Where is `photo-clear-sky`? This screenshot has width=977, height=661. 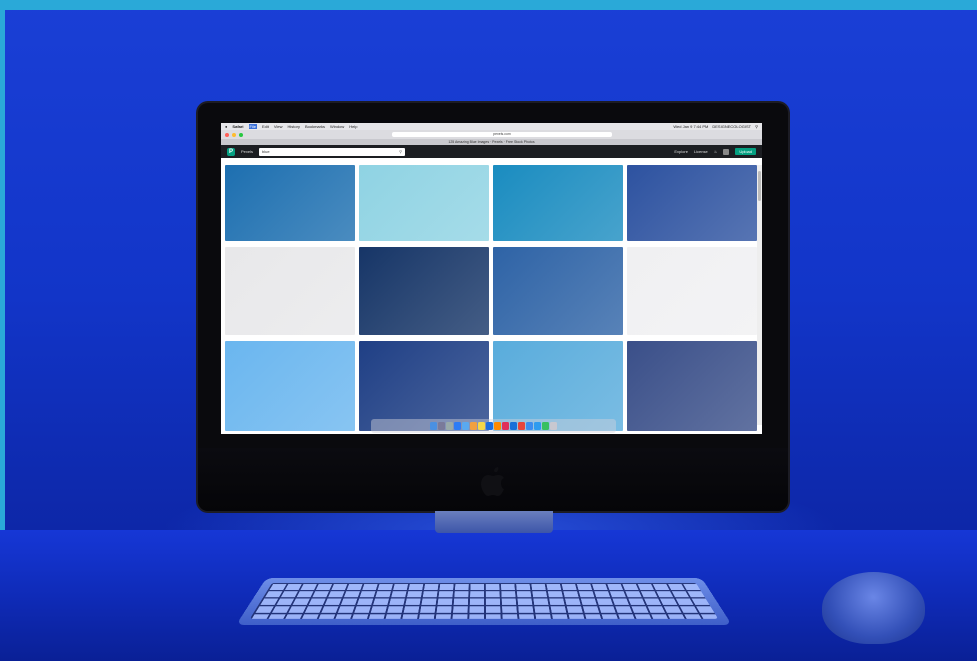
photo-clear-sky is located at coordinates (290, 386).